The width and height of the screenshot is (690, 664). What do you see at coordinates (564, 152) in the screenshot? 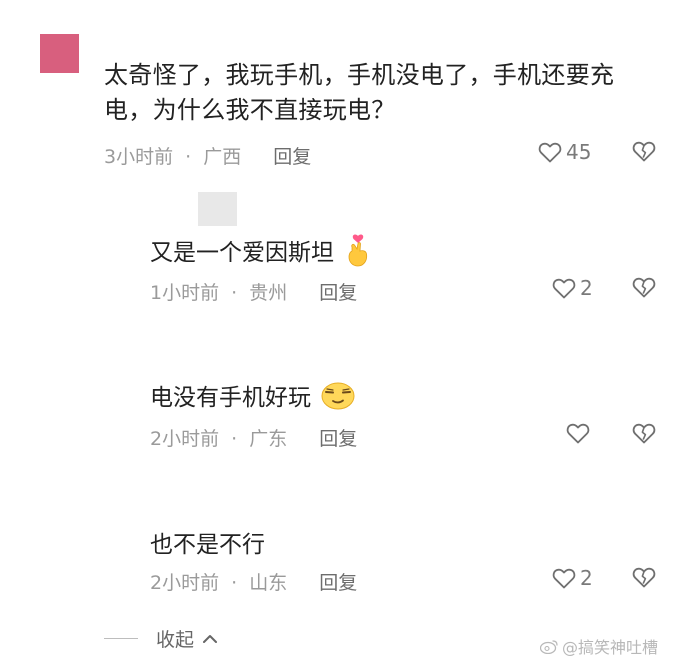
I see `like-button: 45` at bounding box center [564, 152].